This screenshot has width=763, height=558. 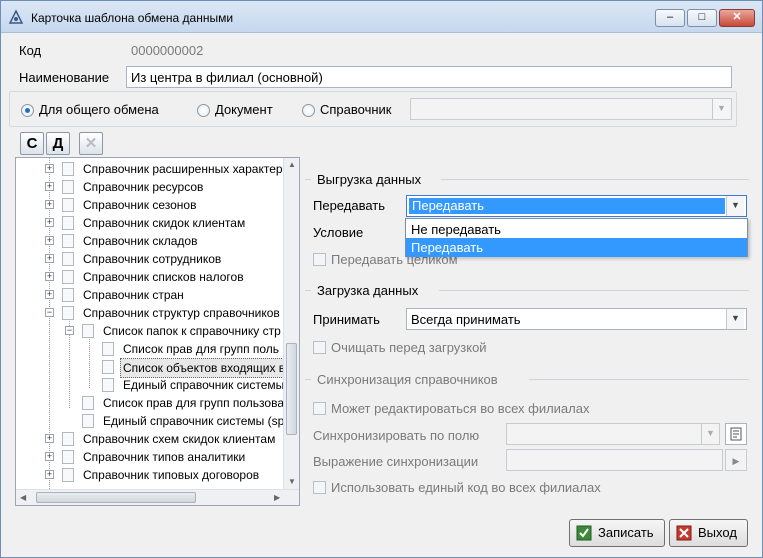 What do you see at coordinates (576, 247) in the screenshot?
I see `dropdown-option-selected: Передавать` at bounding box center [576, 247].